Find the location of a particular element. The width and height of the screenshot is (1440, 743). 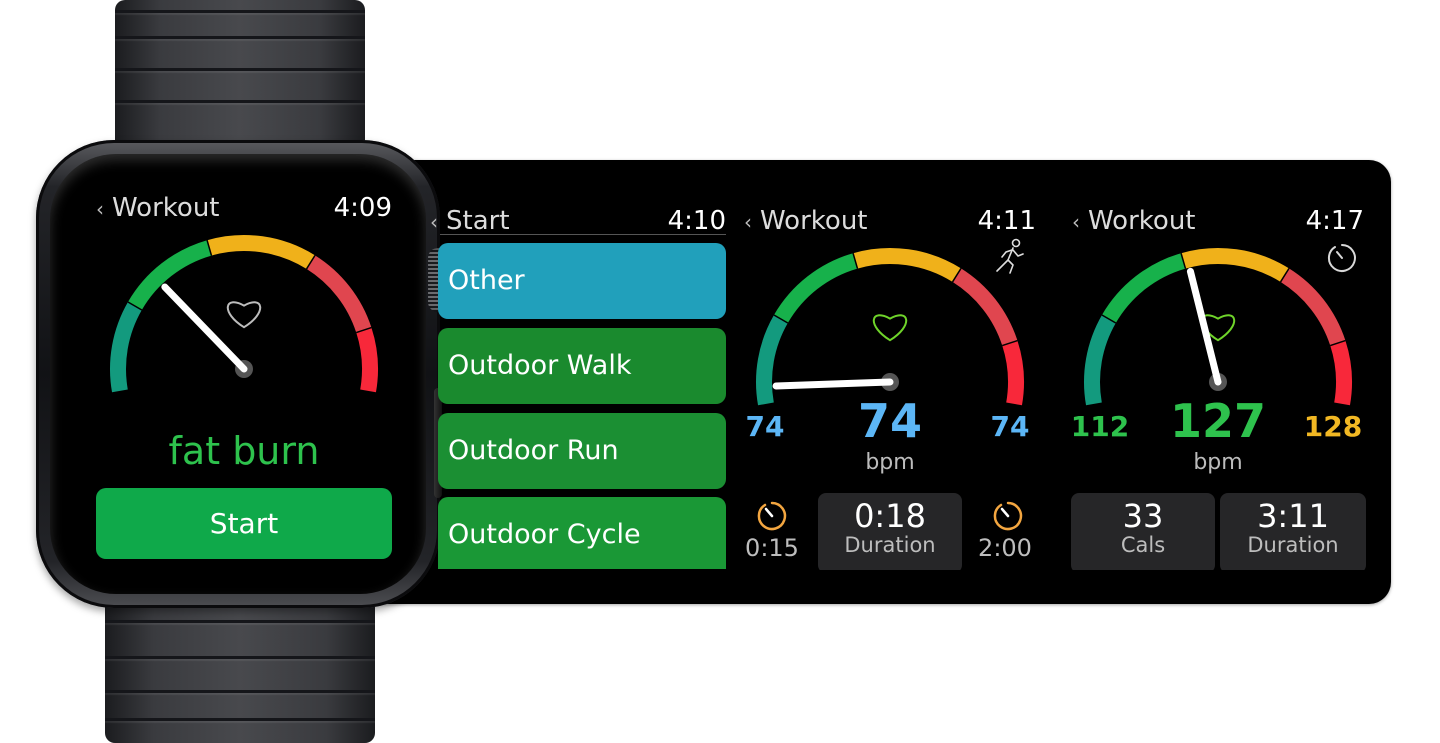

header: ‹ Workout 4:09 is located at coordinates (244, 205).